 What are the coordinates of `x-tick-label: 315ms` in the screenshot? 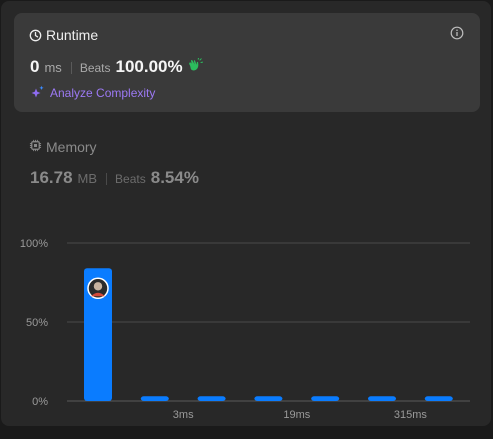 It's located at (411, 415).